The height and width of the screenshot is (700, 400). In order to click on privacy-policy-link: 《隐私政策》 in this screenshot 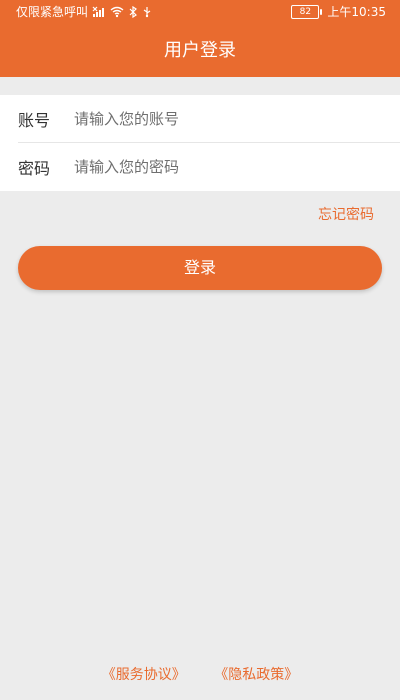, I will do `click(256, 674)`.